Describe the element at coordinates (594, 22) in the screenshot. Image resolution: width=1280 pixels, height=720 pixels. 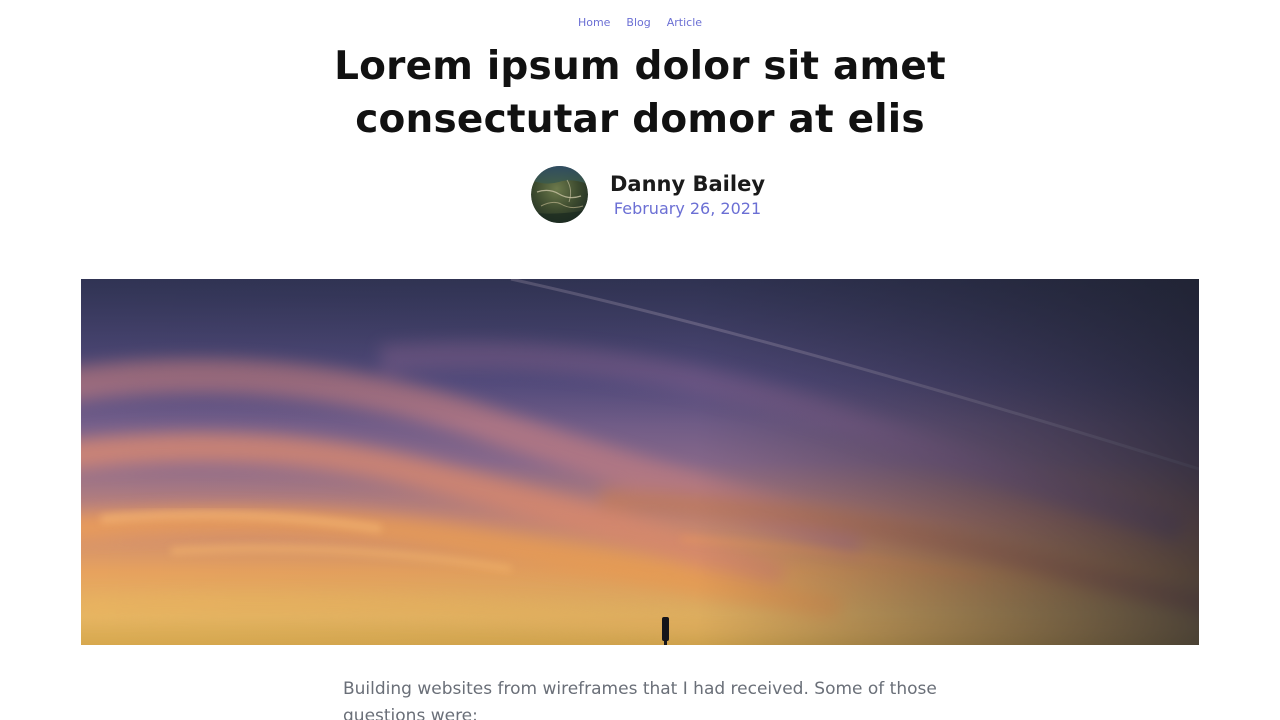
I see `breadcrumb-home-link: Home` at that location.